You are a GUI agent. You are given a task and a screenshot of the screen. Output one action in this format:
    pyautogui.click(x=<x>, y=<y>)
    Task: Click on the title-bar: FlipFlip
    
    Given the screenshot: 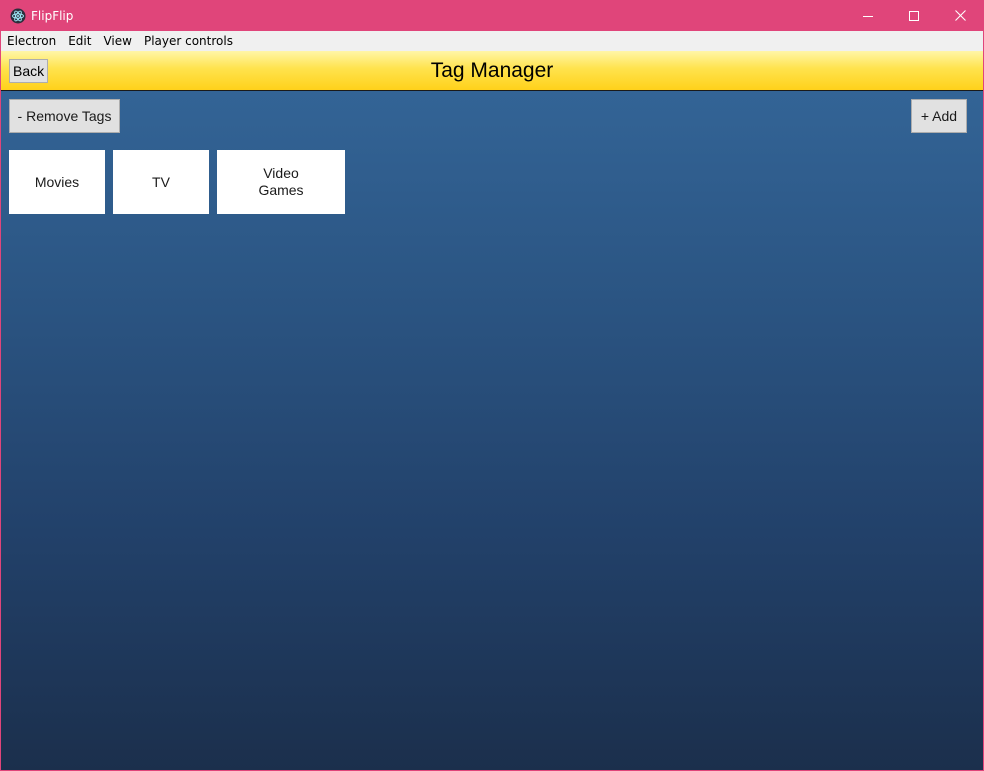 What is the action you would take?
    pyautogui.click(x=492, y=15)
    